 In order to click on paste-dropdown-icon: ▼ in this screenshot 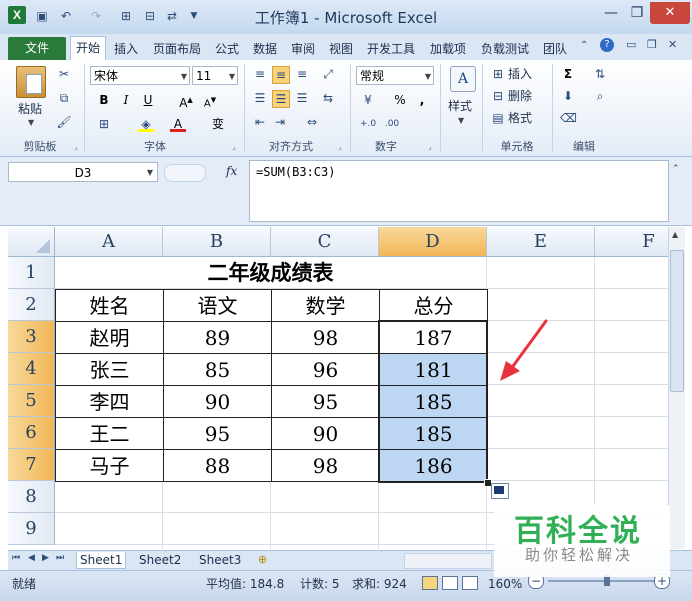, I will do `click(31, 122)`.